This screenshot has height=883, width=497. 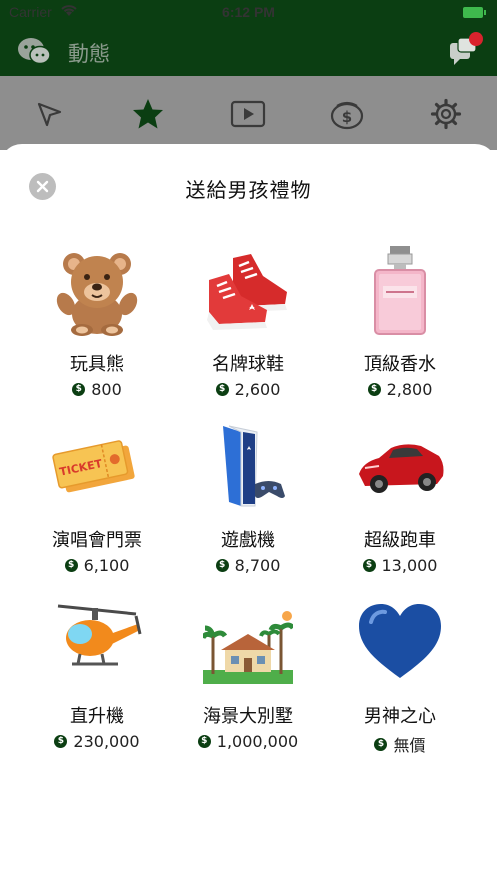 What do you see at coordinates (89, 54) in the screenshot?
I see `page-title: 動態` at bounding box center [89, 54].